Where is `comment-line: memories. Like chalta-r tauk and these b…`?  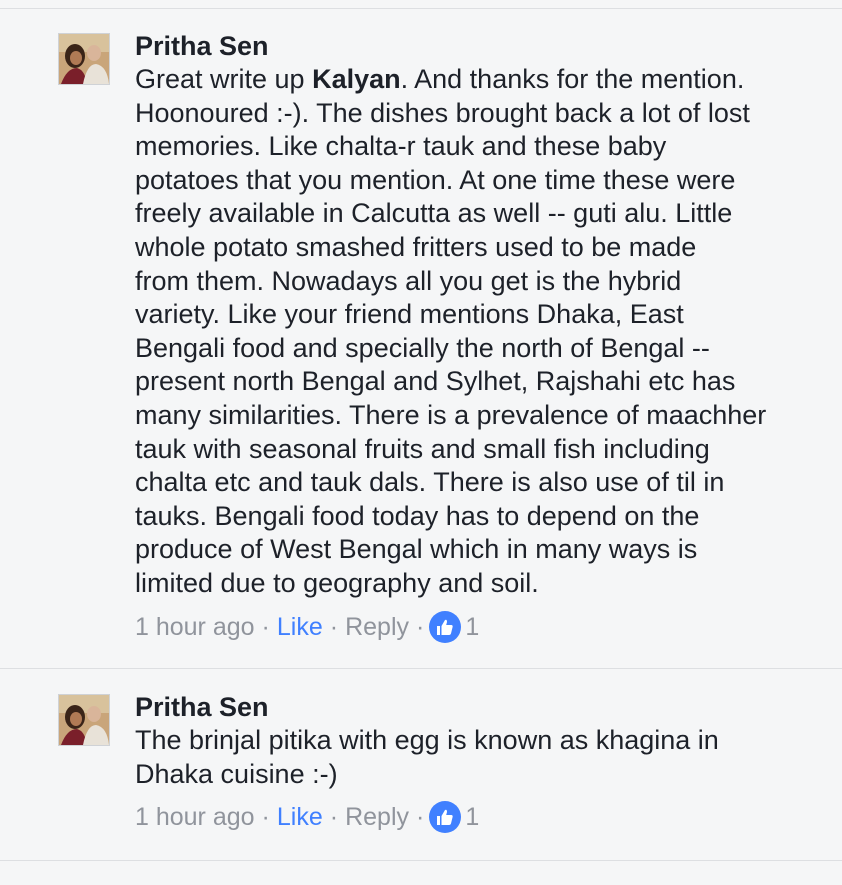 comment-line: memories. Like chalta-r tauk and these b… is located at coordinates (401, 146).